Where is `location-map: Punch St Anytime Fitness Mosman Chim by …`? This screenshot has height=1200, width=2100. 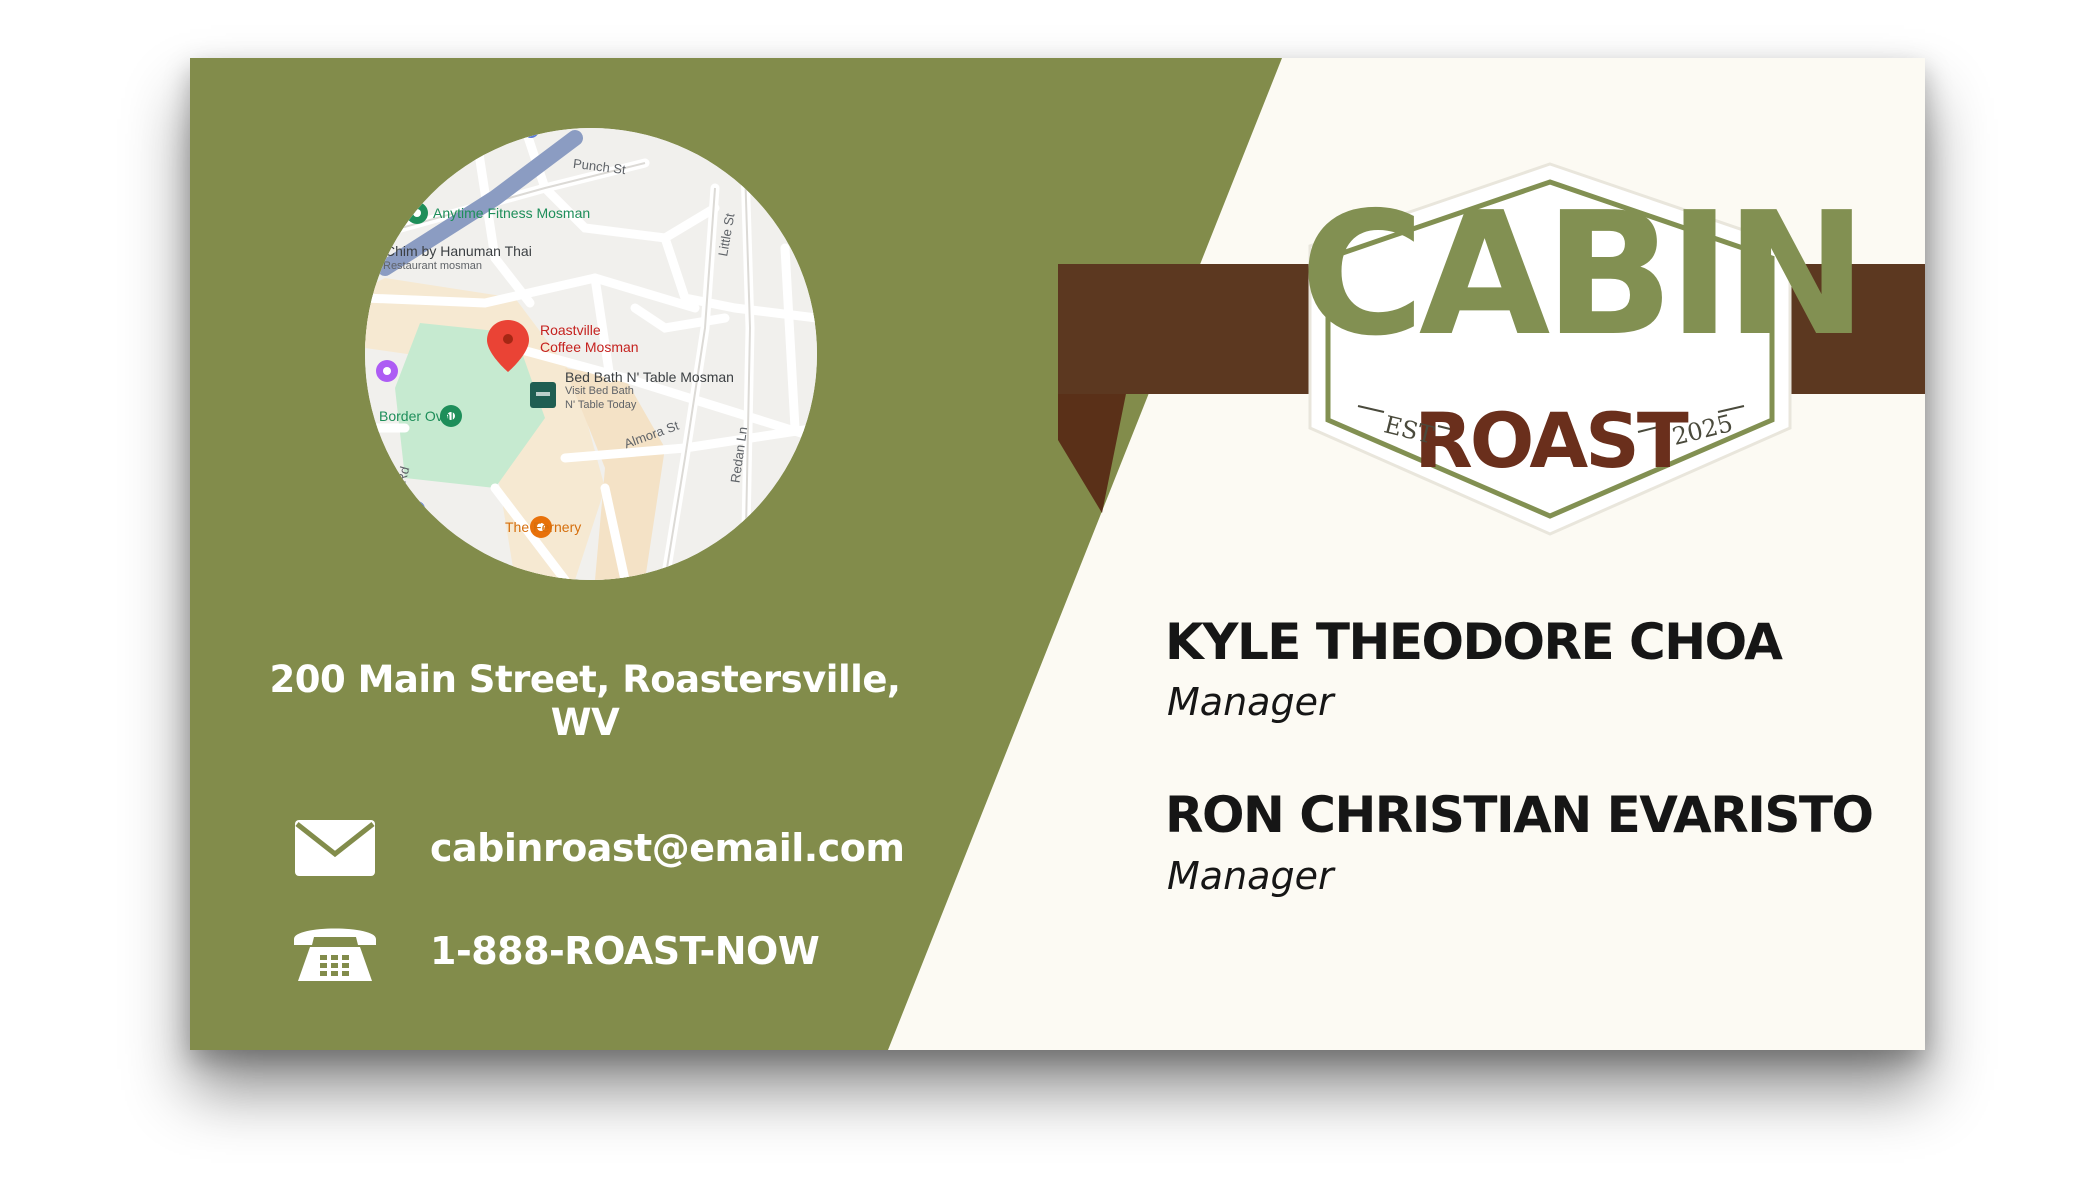
location-map: Punch St Anytime Fitness Mosman Chim by … is located at coordinates (591, 354).